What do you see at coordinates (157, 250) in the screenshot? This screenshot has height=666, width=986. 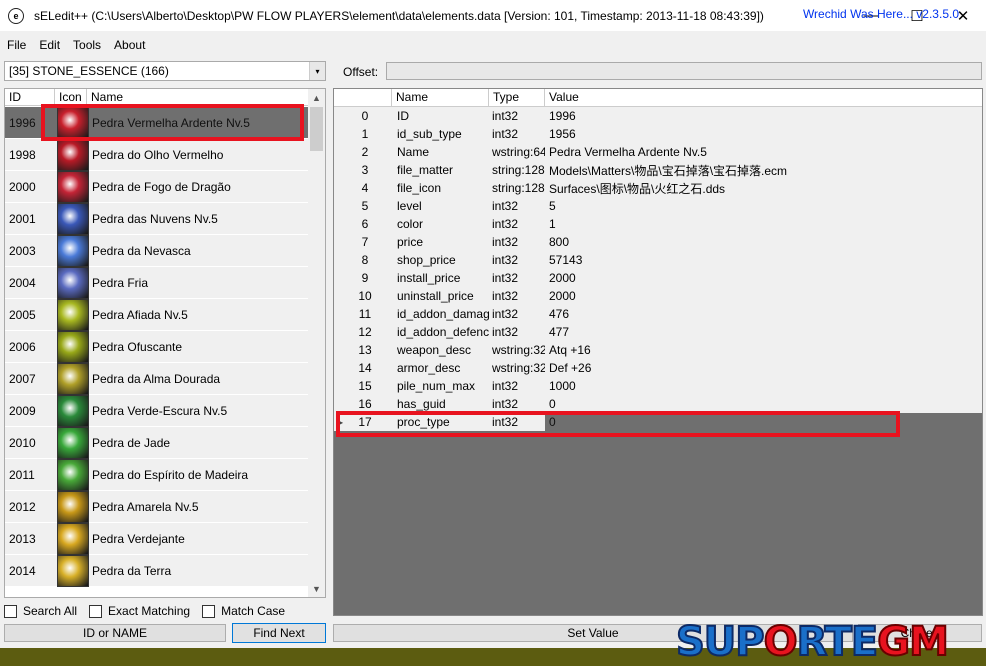 I see `list-item: 2003 Pedra da Nevasca` at bounding box center [157, 250].